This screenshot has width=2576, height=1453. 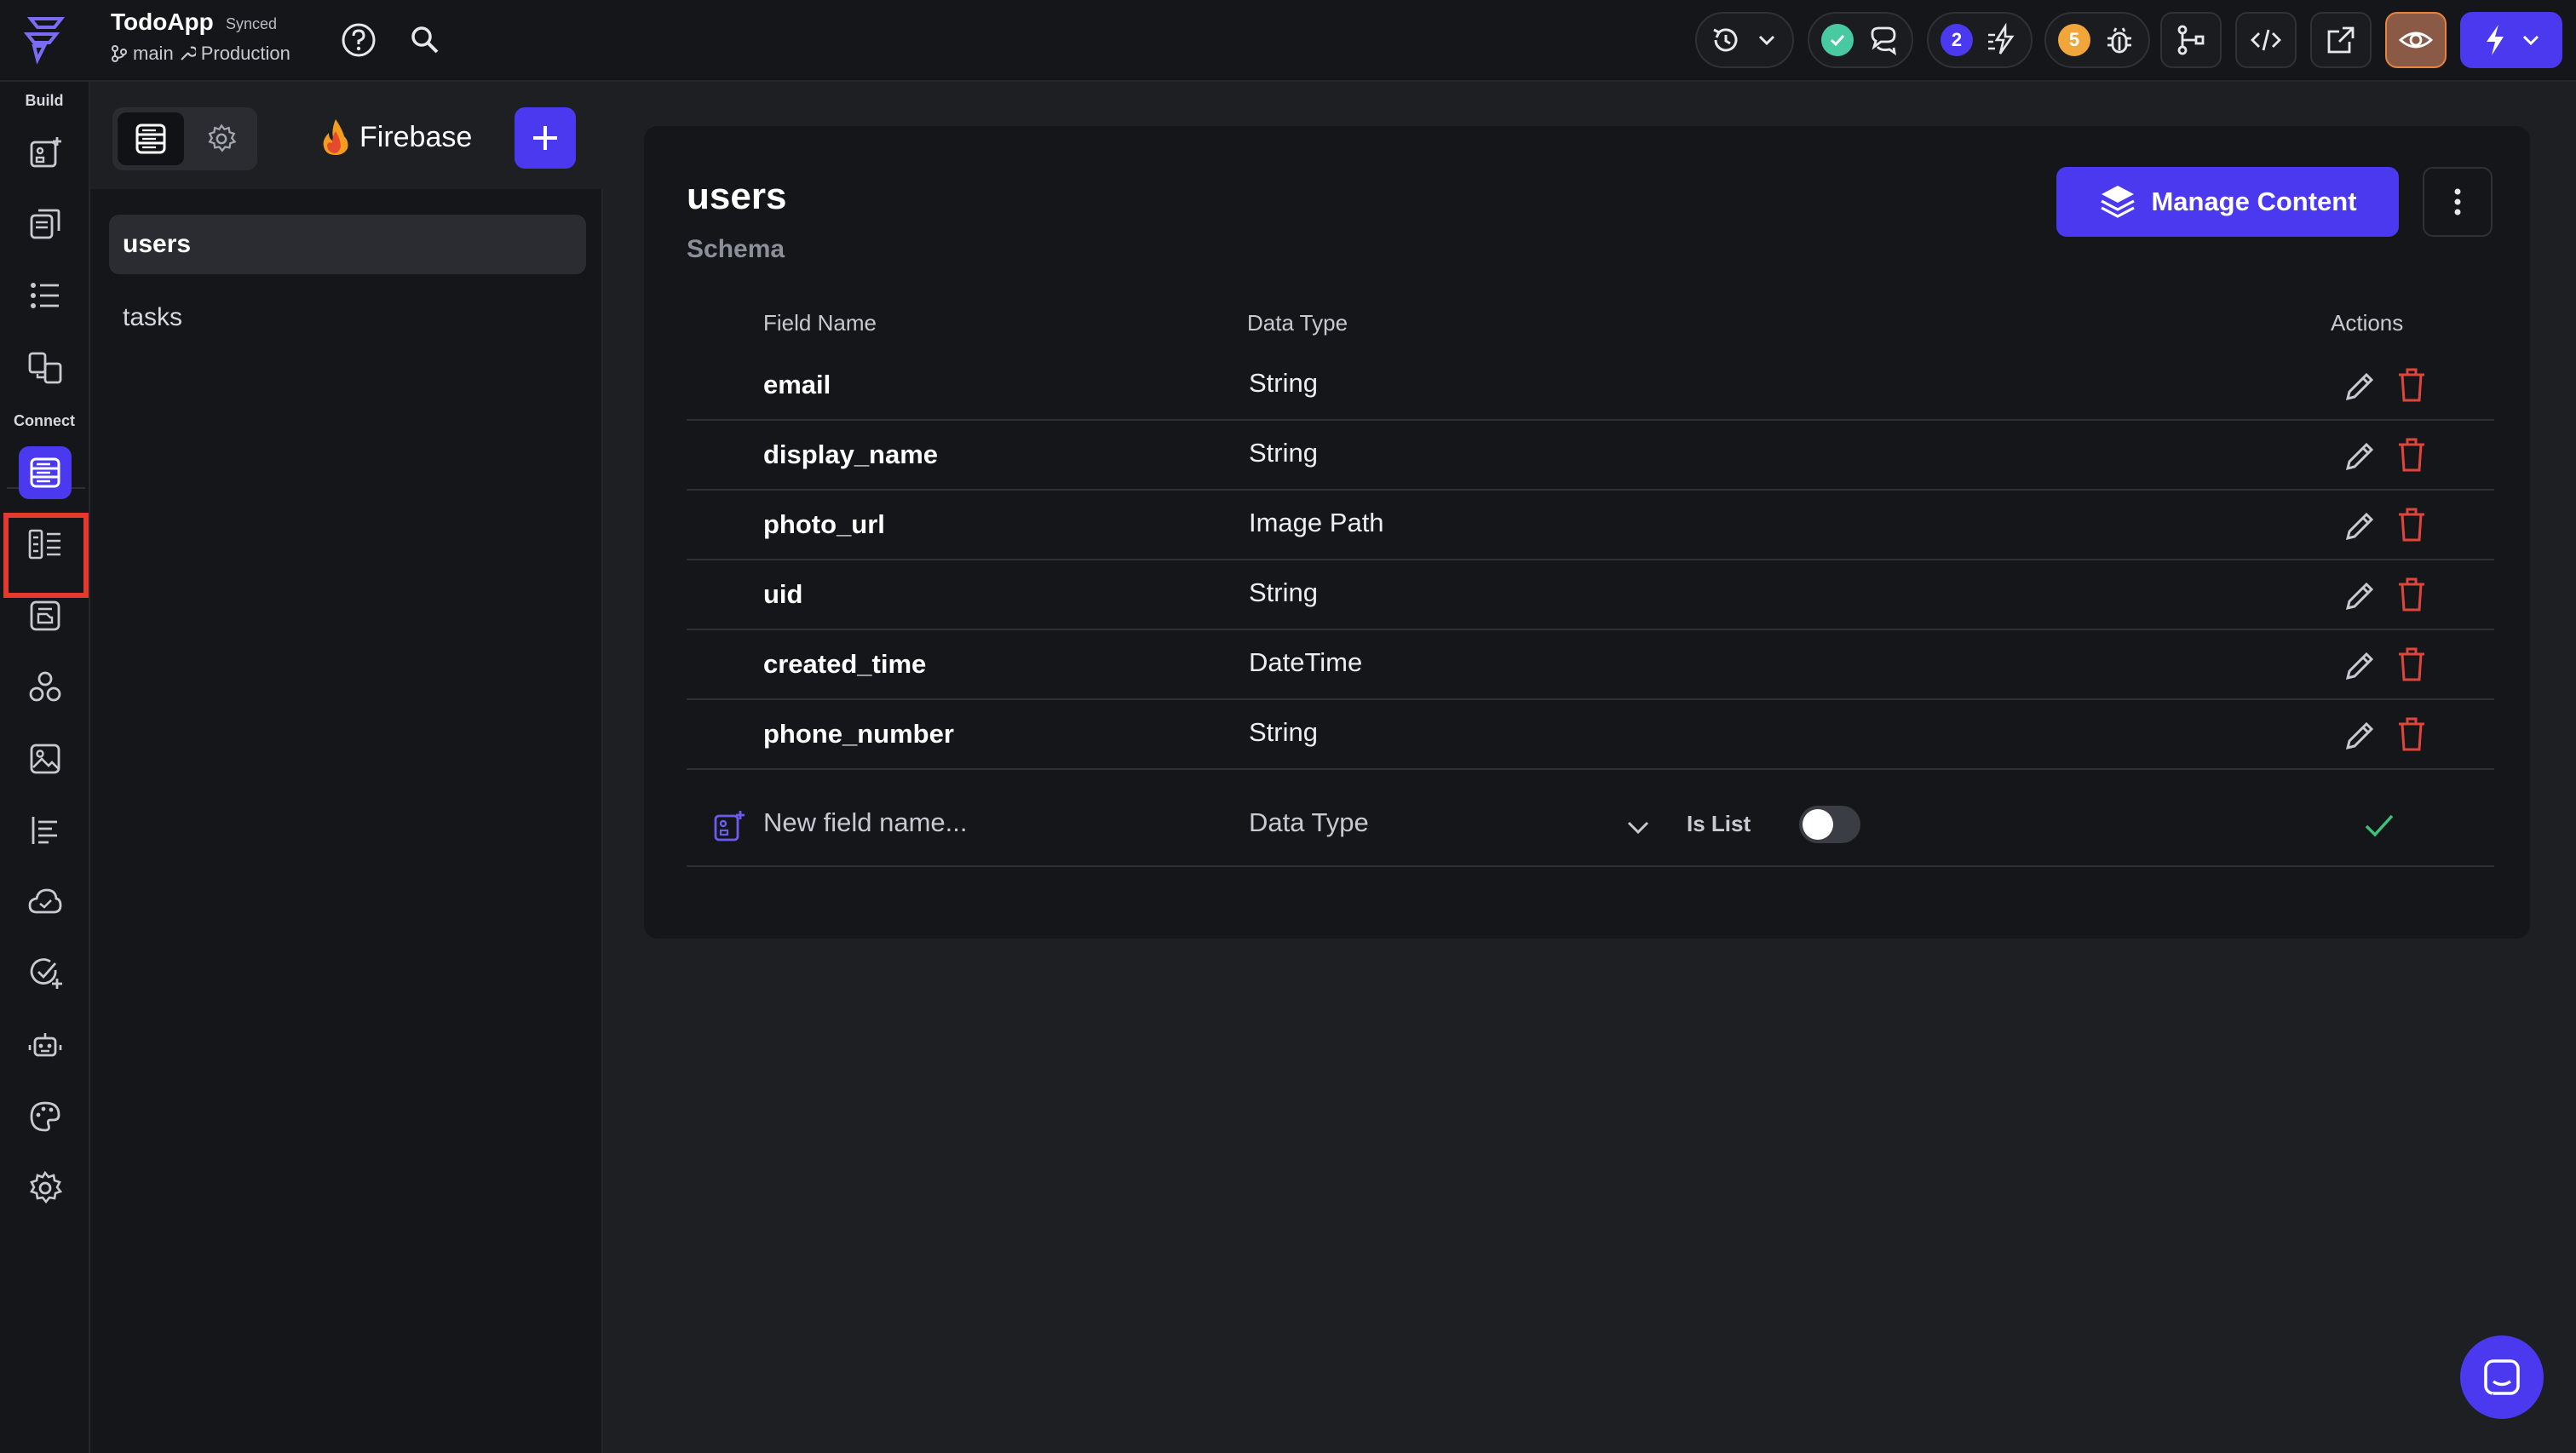 I want to click on settings-gear-icon, so click(x=46, y=1188).